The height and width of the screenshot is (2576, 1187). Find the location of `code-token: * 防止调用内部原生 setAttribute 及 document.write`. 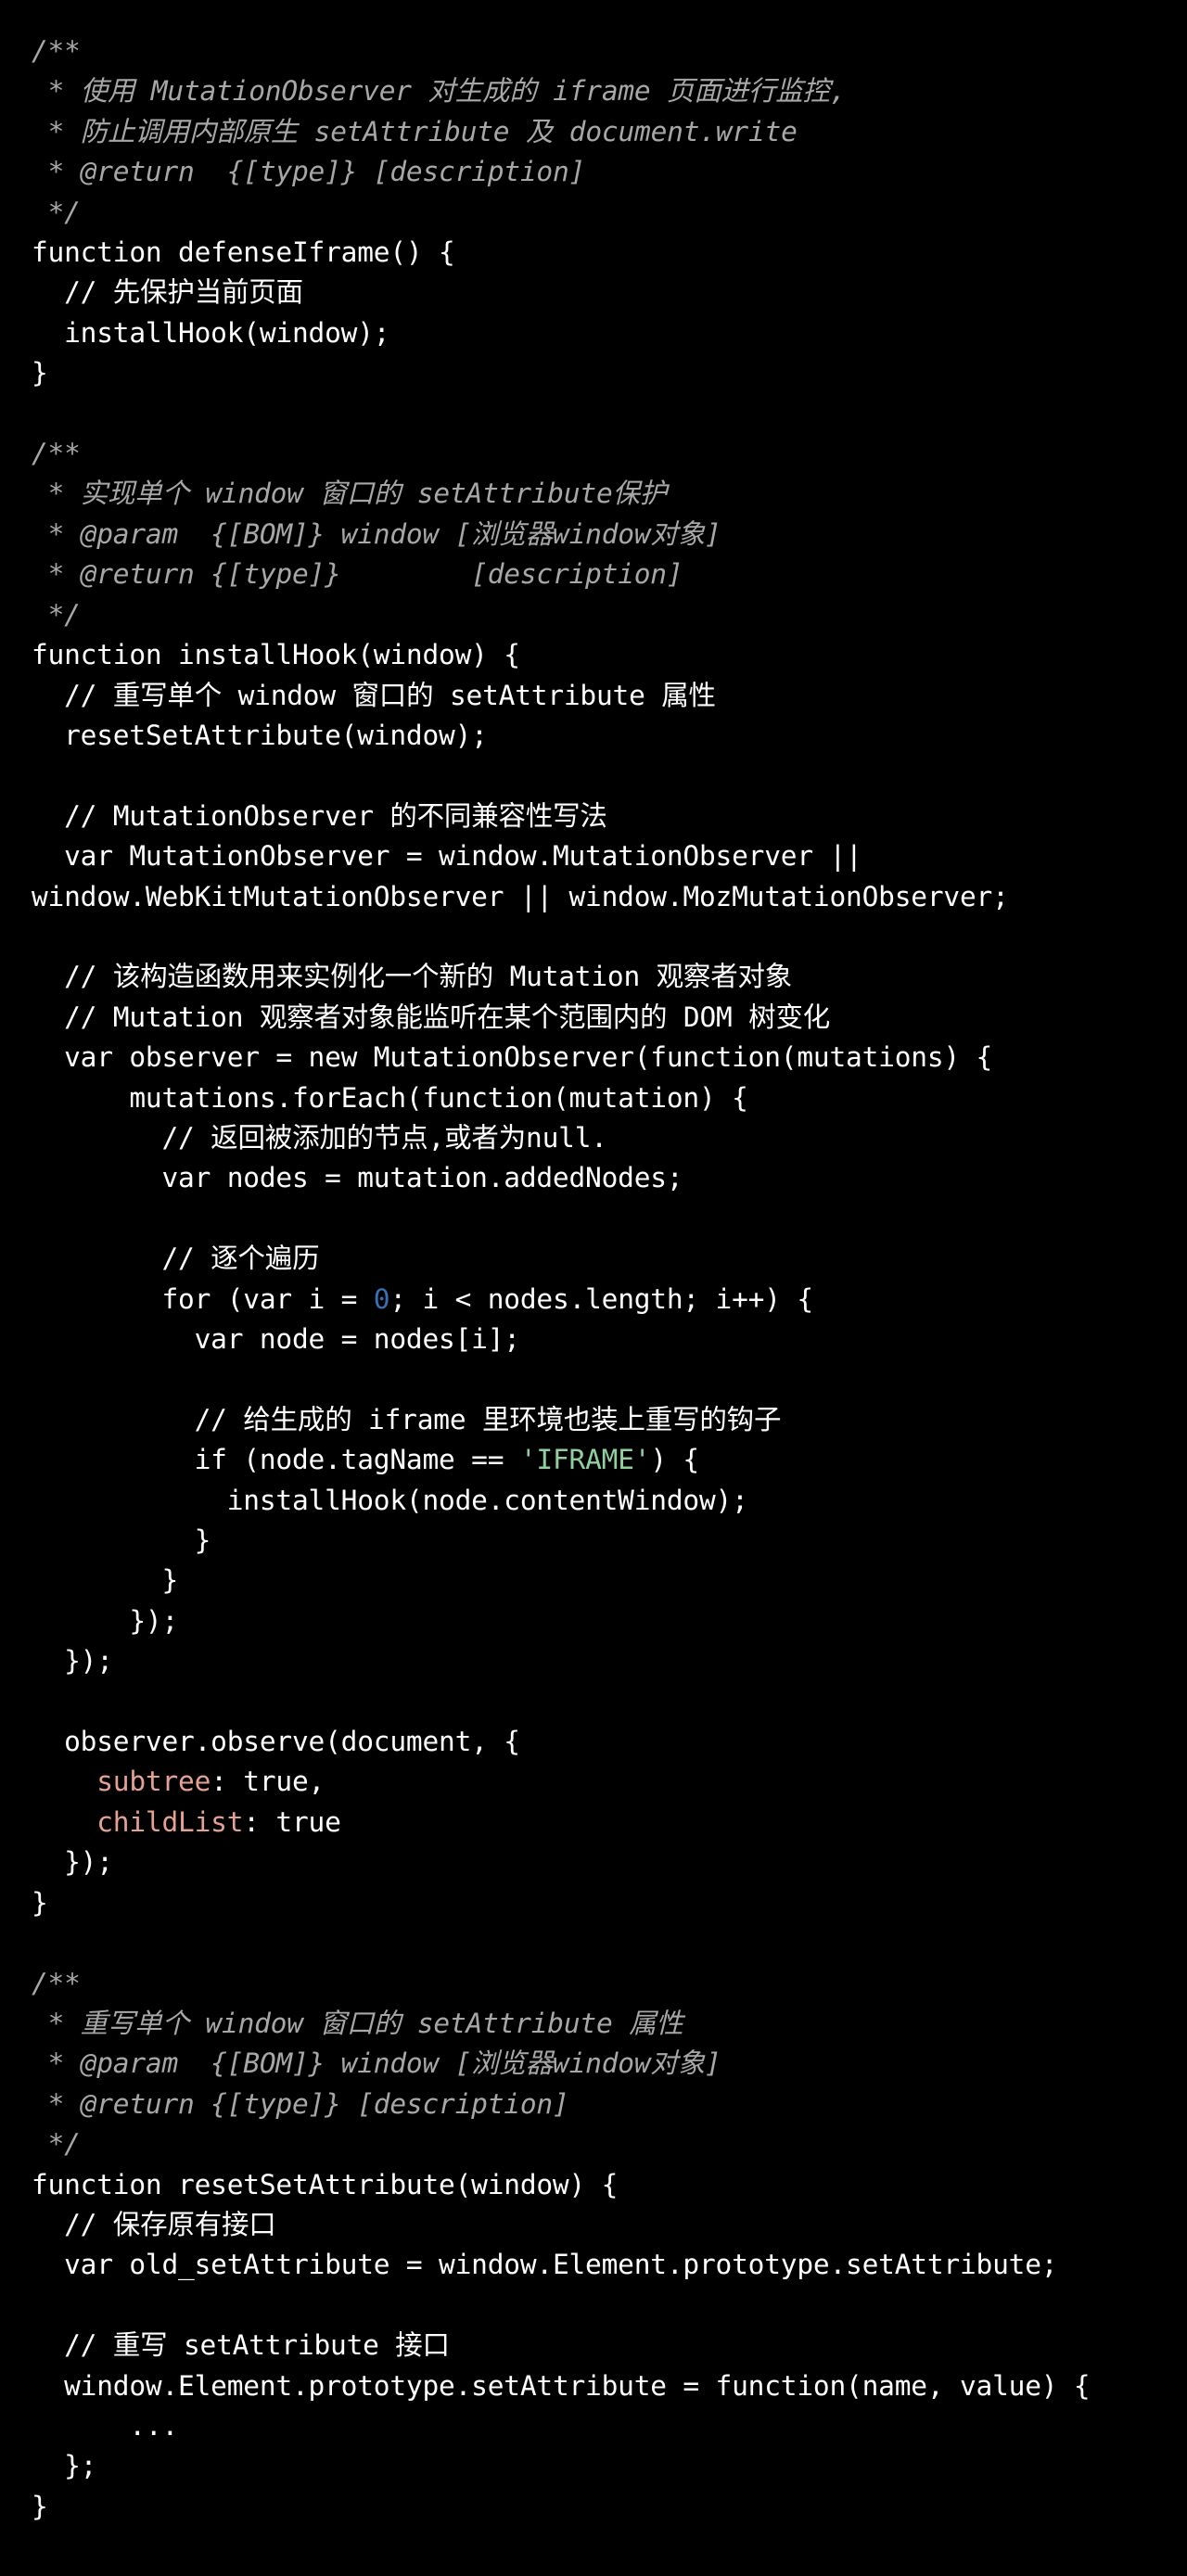

code-token: * 防止调用内部原生 setAttribute 及 document.write is located at coordinates (415, 131).